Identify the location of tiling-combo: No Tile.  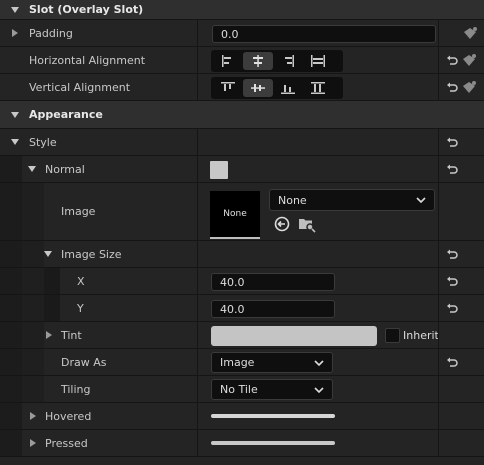
(272, 389).